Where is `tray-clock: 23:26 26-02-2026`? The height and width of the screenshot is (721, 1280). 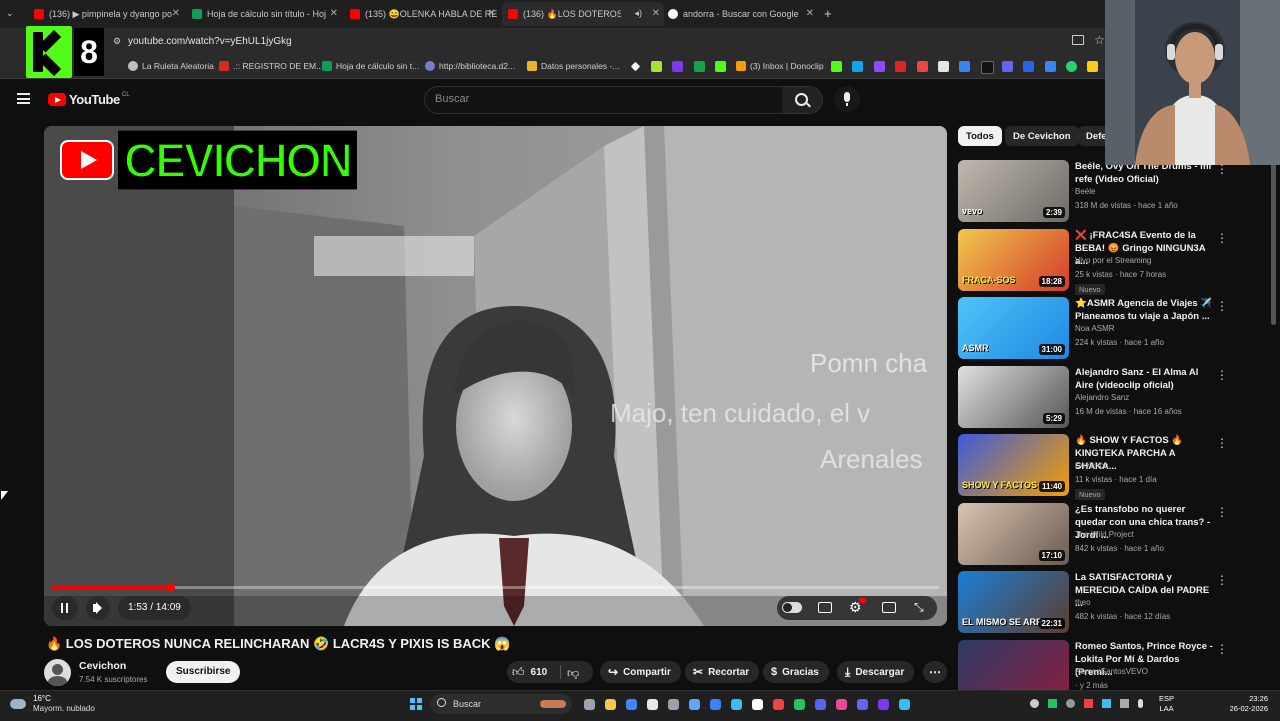 tray-clock: 23:26 26-02-2026 is located at coordinates (1245, 704).